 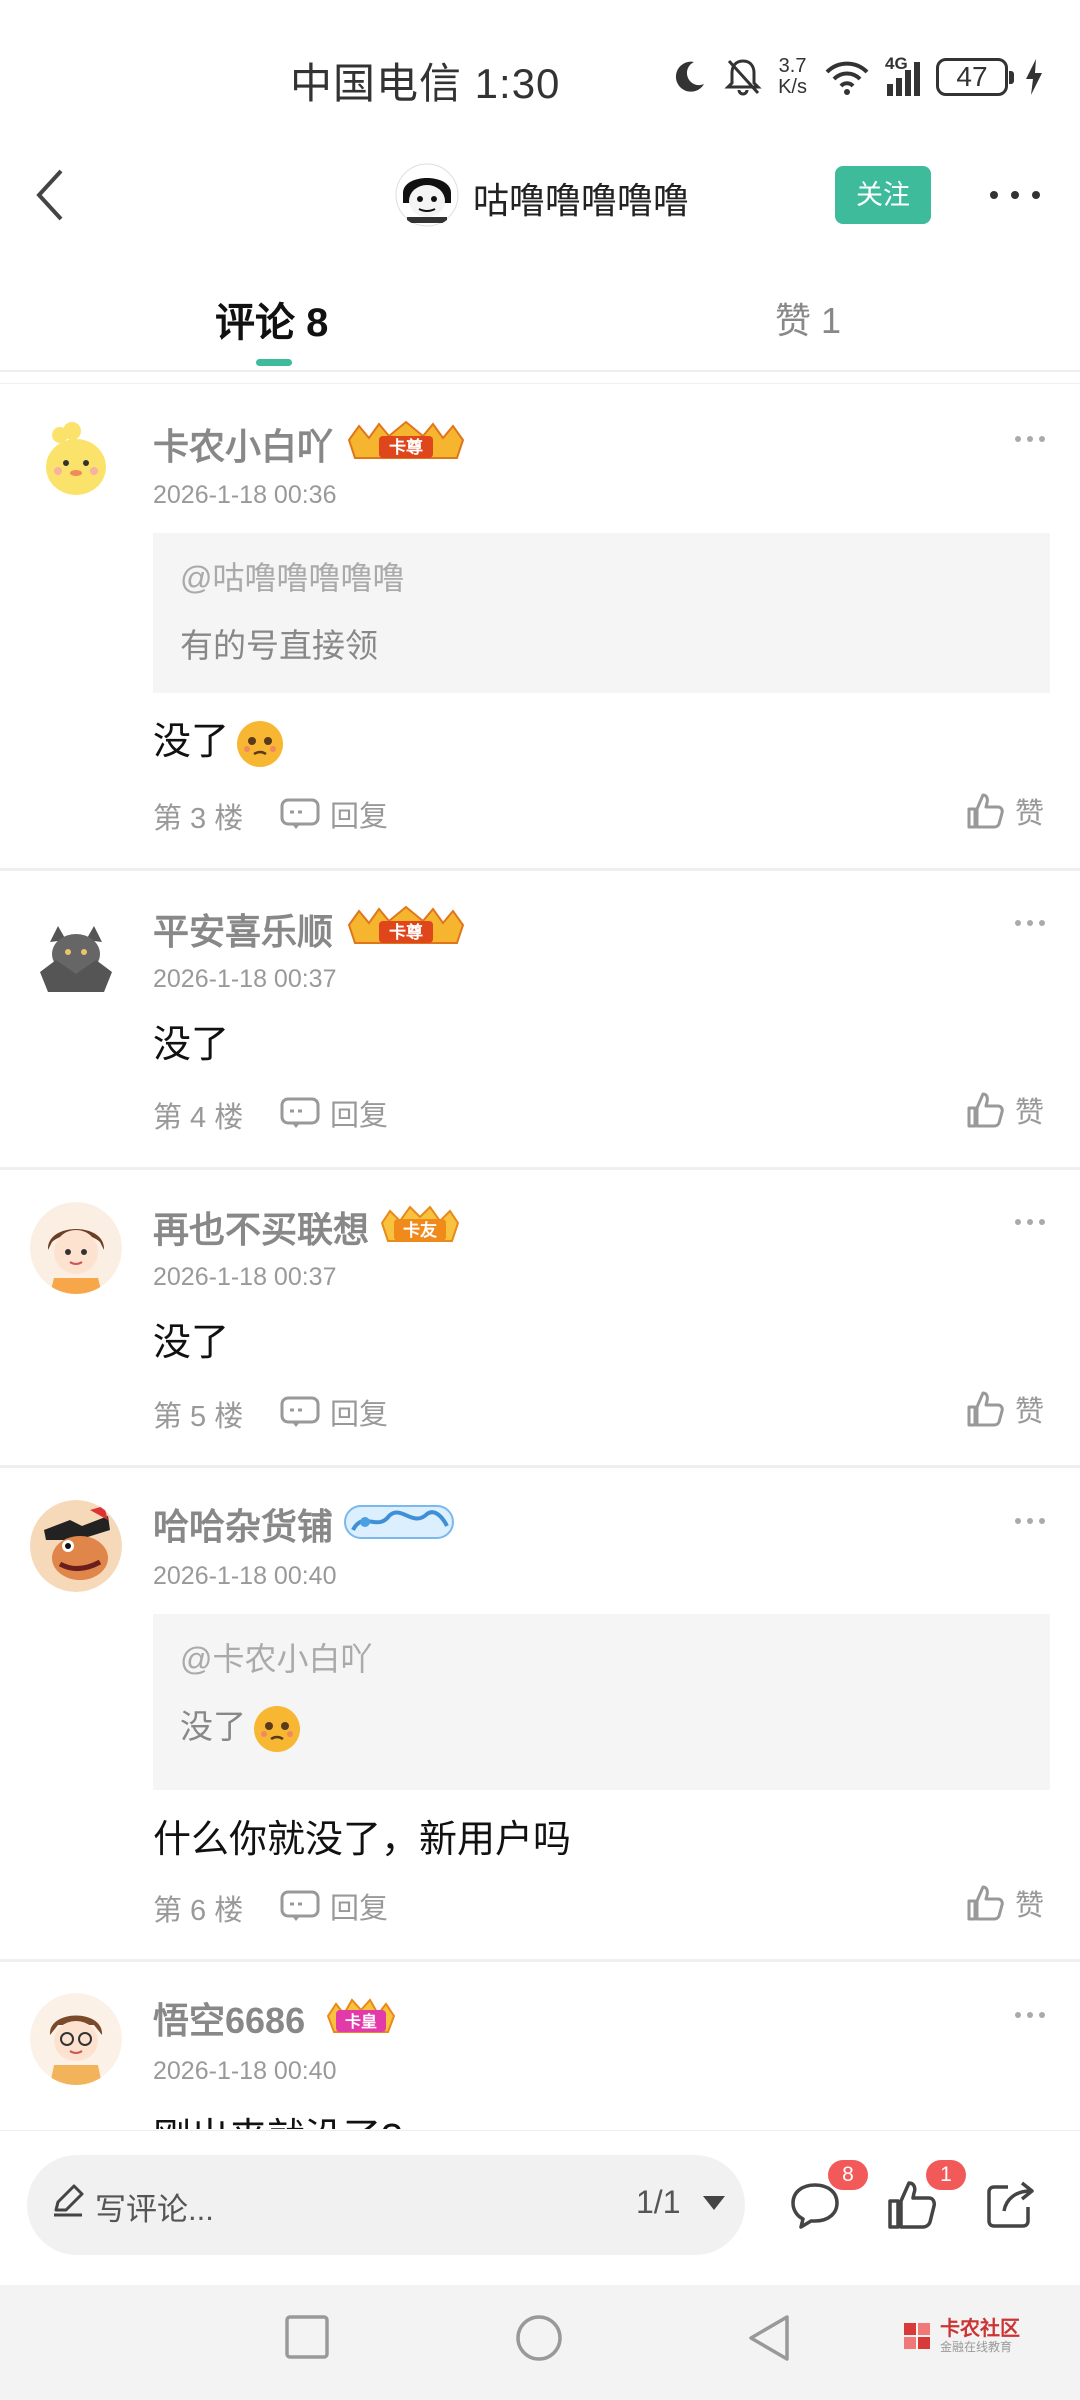 What do you see at coordinates (1015, 195) in the screenshot?
I see `more-options-button` at bounding box center [1015, 195].